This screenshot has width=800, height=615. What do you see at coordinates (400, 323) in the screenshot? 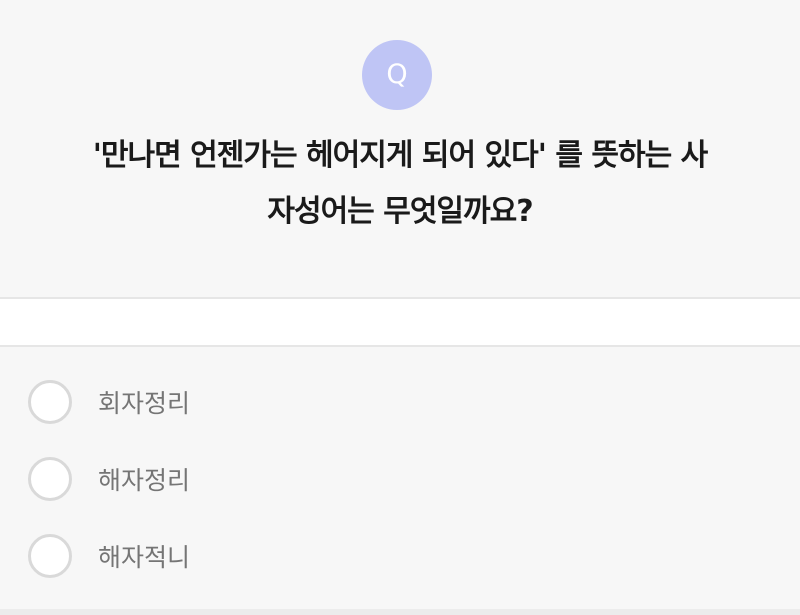
I see `divider-band` at bounding box center [400, 323].